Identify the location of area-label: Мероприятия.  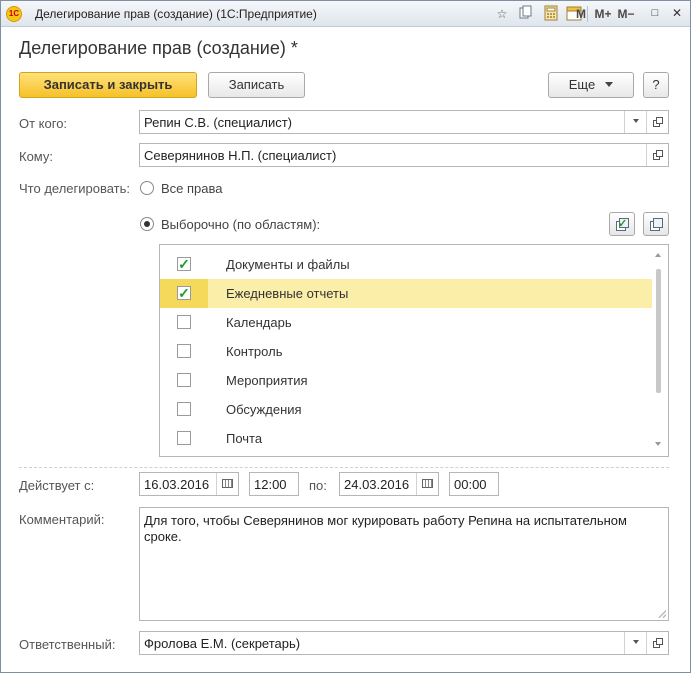
(267, 380).